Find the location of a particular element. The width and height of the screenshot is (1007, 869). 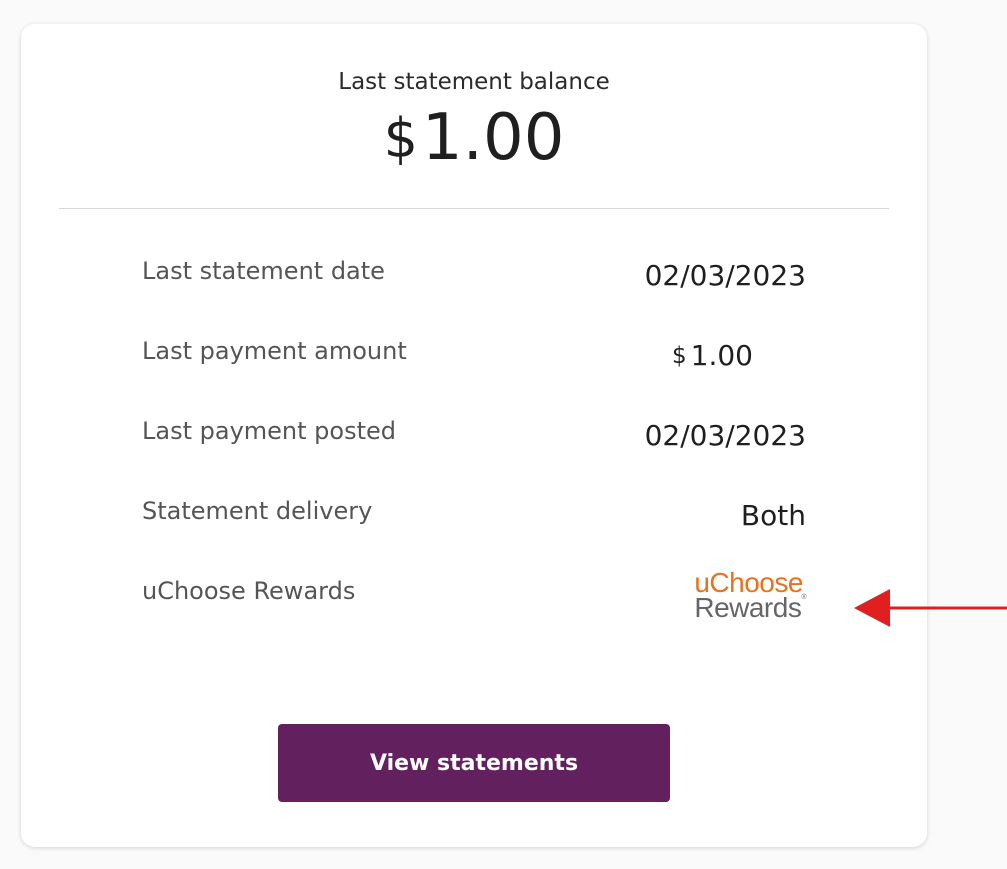

statement-delivery-row: Statement delivery Both is located at coordinates (474, 517).